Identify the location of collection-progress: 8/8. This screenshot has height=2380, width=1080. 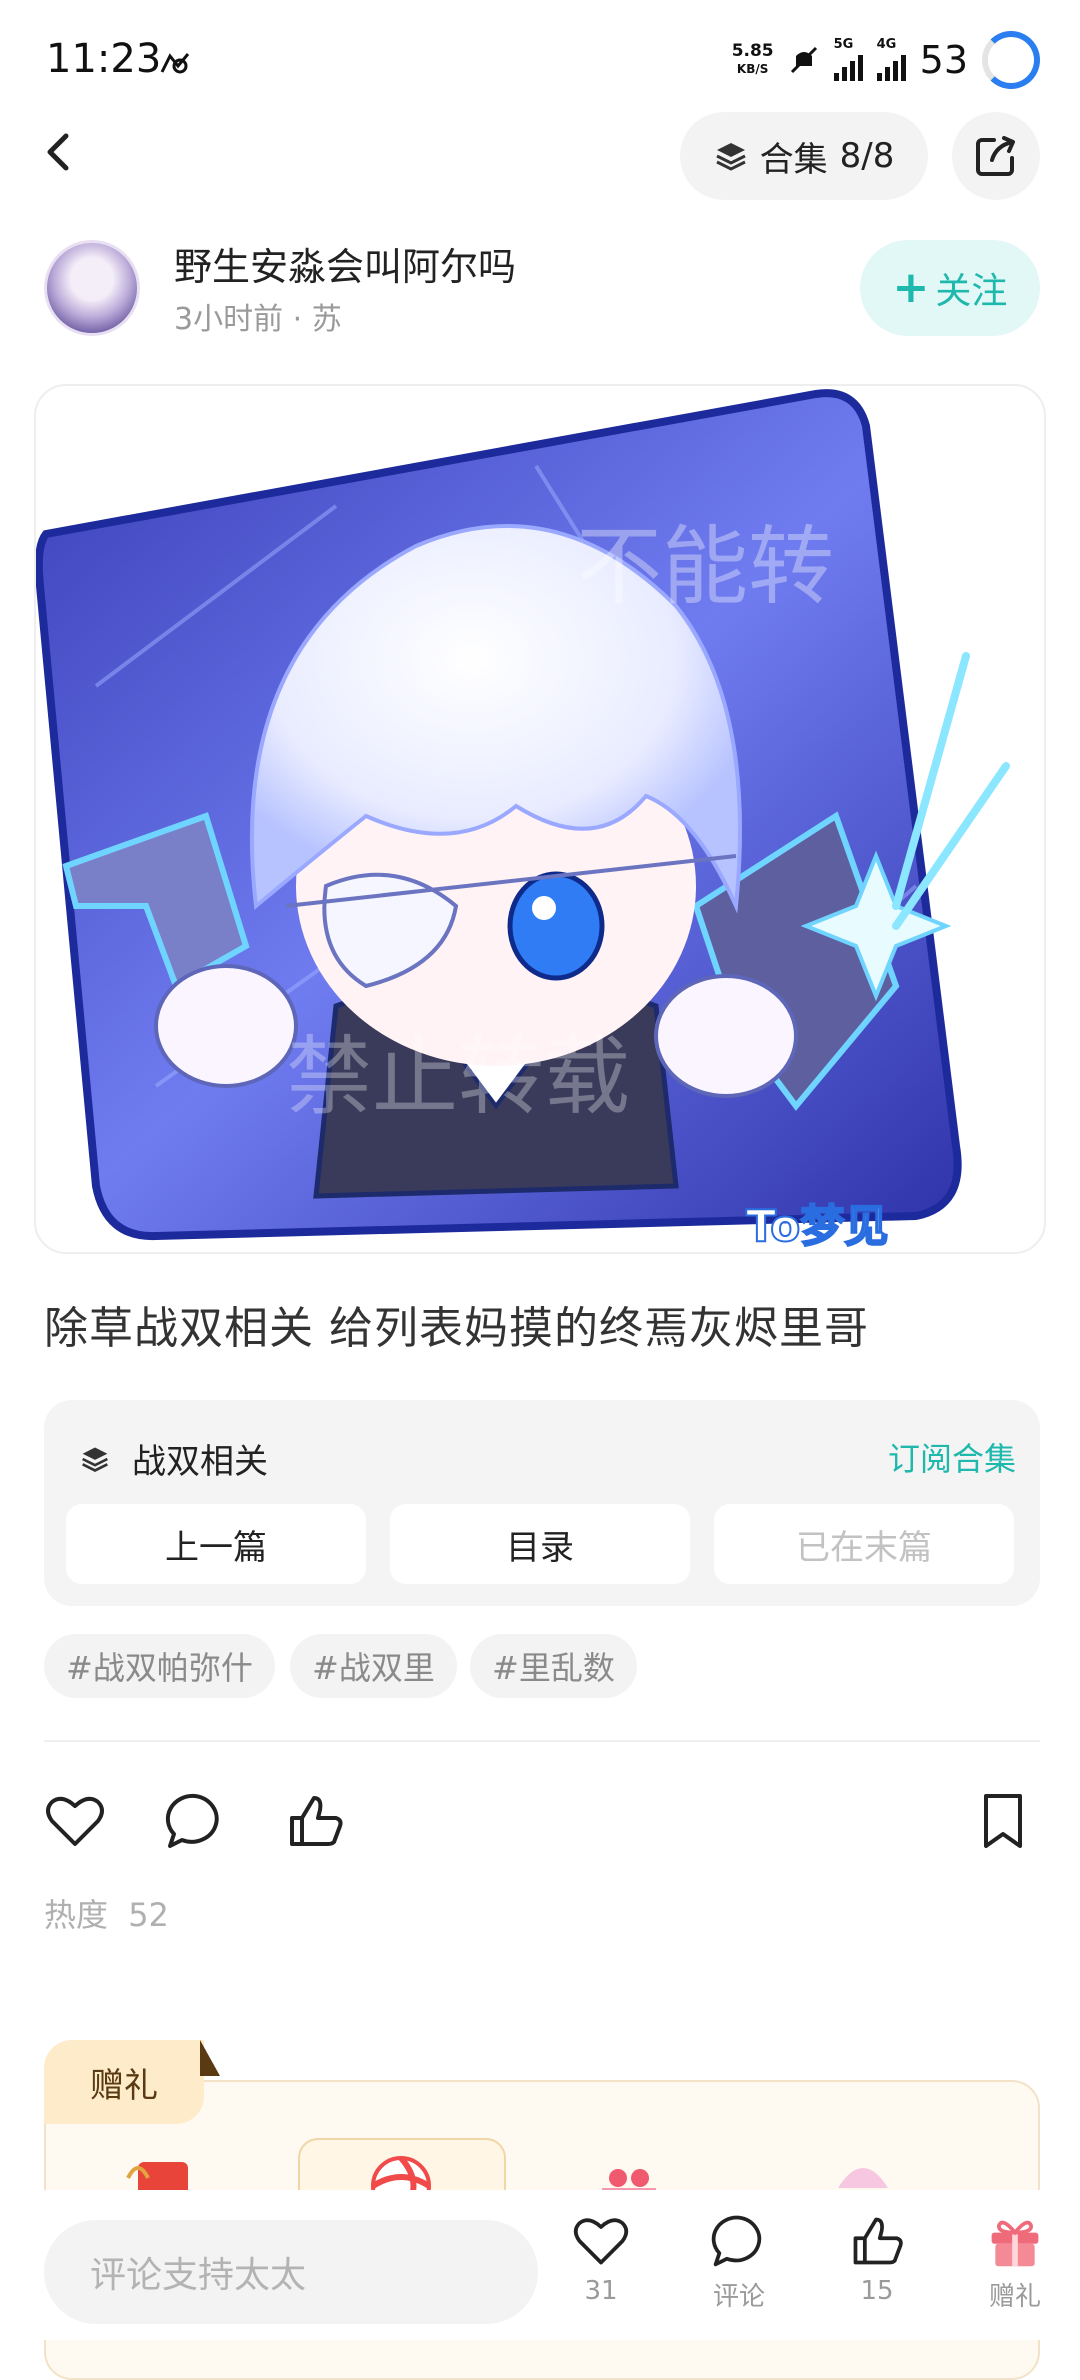
(867, 156).